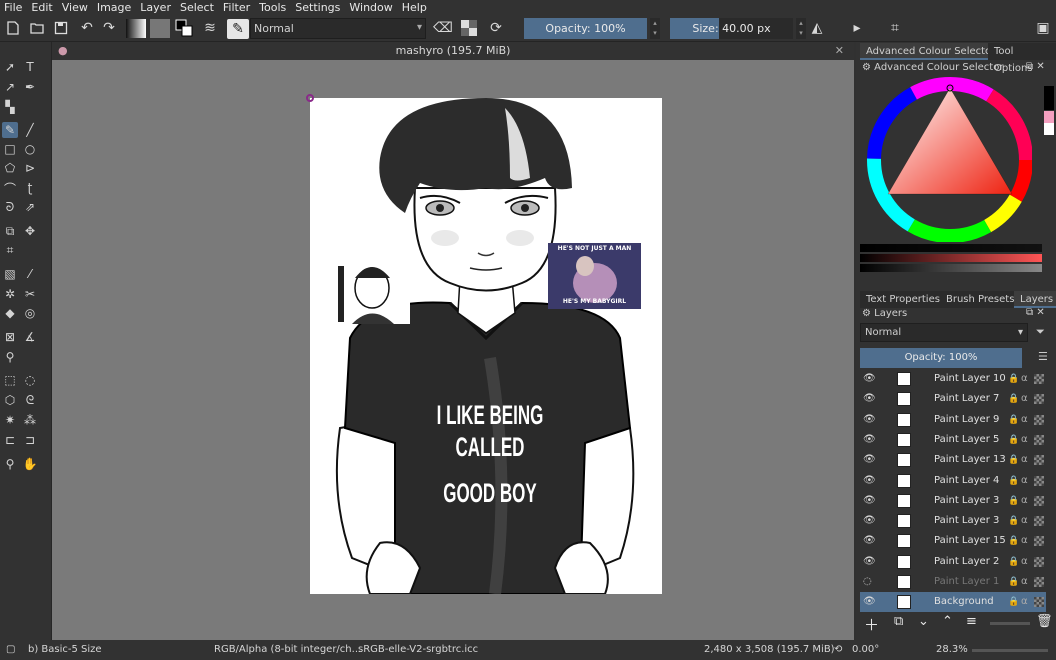  What do you see at coordinates (1035, 312) in the screenshot?
I see `float-layers-icon: ⧉ ✕` at bounding box center [1035, 312].